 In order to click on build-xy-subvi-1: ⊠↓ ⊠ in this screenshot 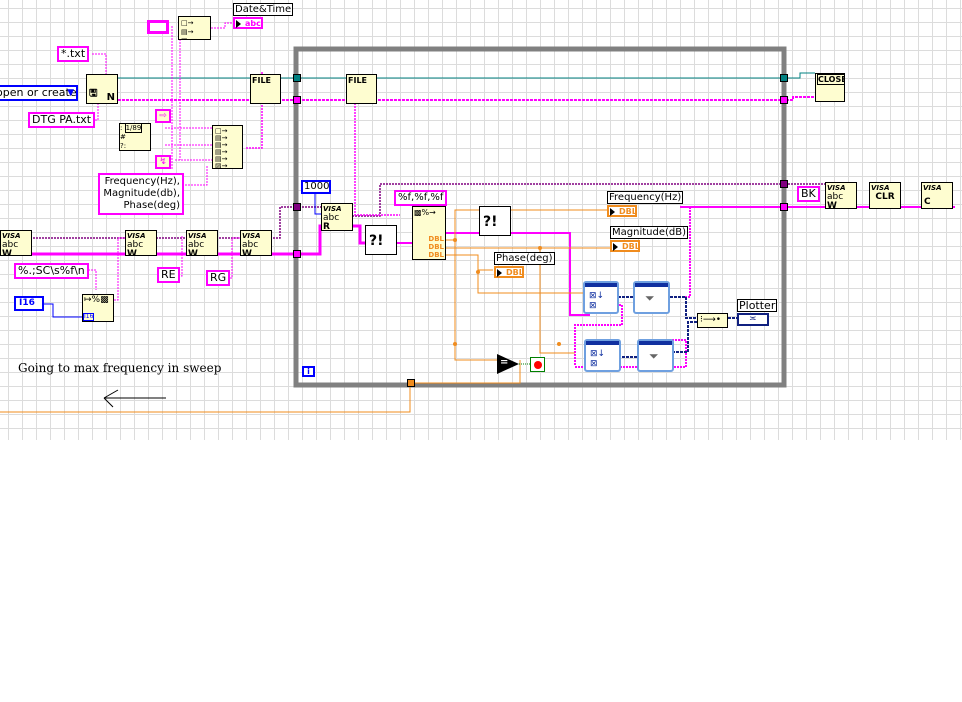, I will do `click(601, 297)`.